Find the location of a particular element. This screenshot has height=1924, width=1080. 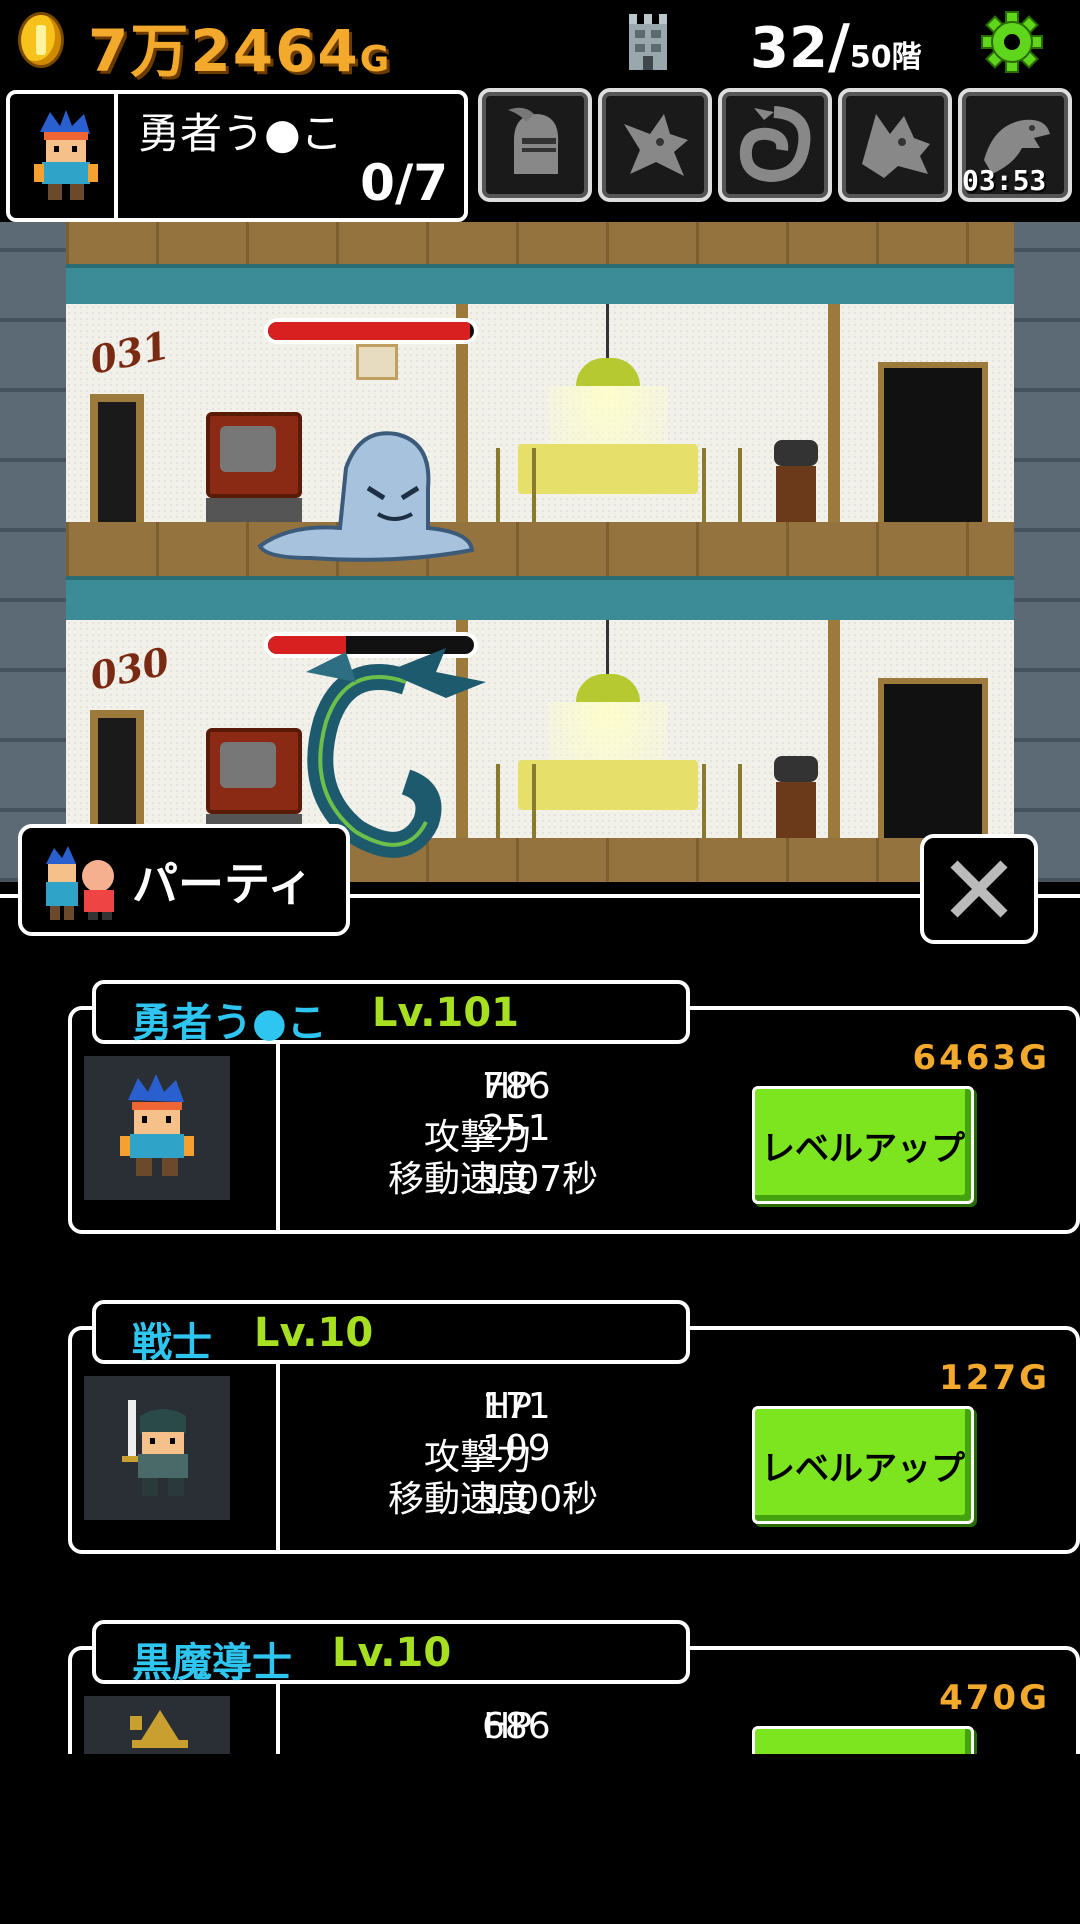

hero-progress: 0/7 is located at coordinates (404, 183).